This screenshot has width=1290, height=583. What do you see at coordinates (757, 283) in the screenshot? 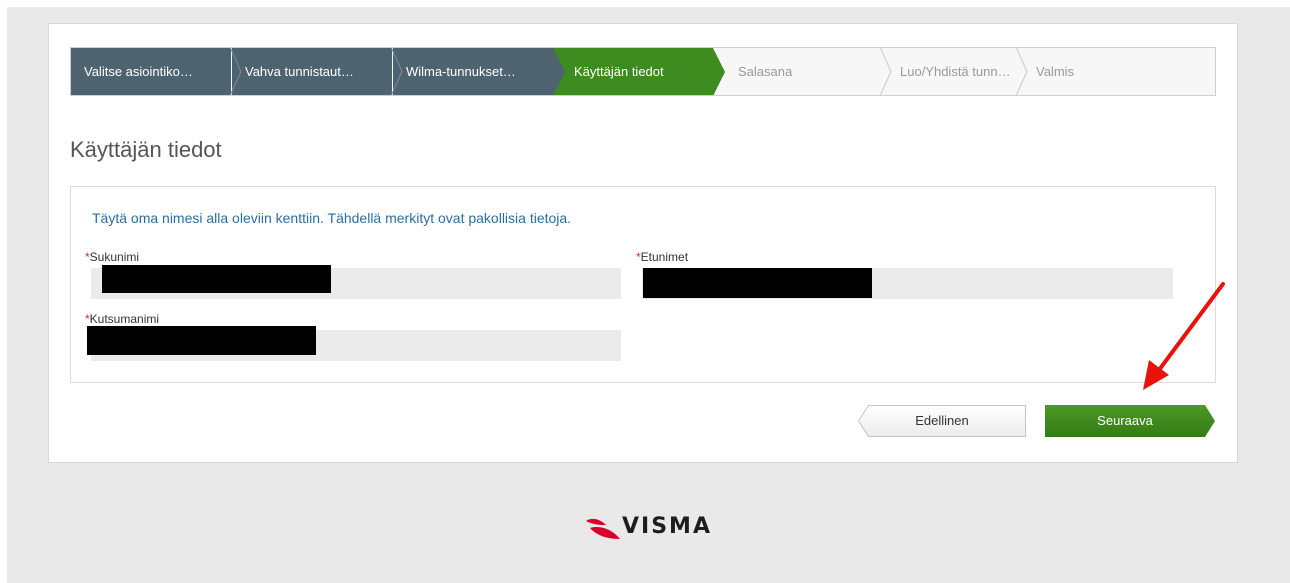
I see `redacted-firstnames-value` at bounding box center [757, 283].